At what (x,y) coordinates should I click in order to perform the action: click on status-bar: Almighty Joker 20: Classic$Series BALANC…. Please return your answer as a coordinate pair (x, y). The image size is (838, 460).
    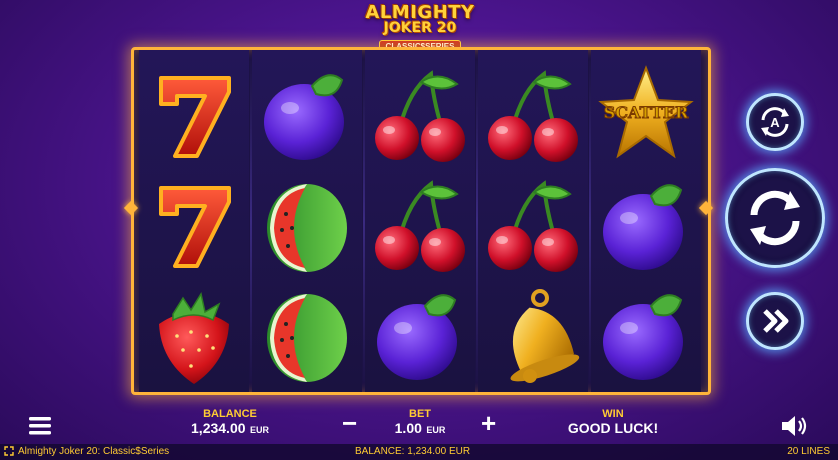
    Looking at the image, I should click on (419, 452).